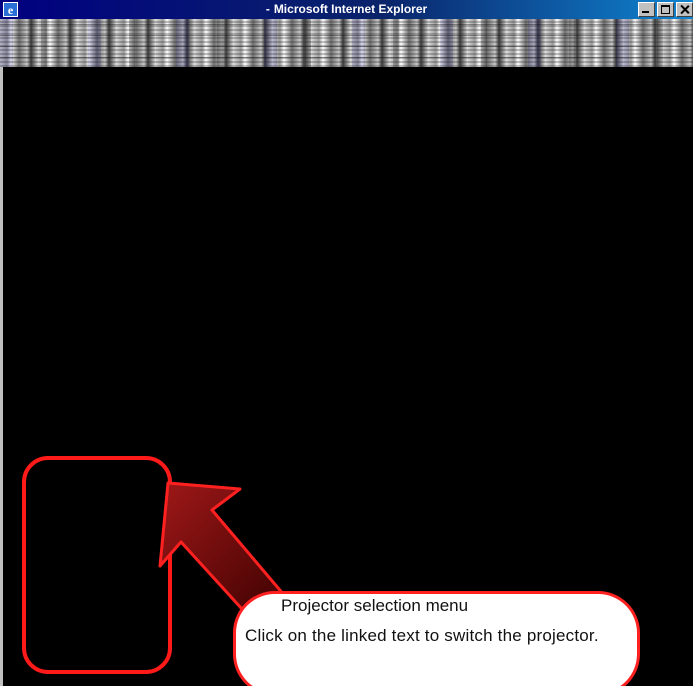 The image size is (693, 686). What do you see at coordinates (684, 9) in the screenshot?
I see `close-icon` at bounding box center [684, 9].